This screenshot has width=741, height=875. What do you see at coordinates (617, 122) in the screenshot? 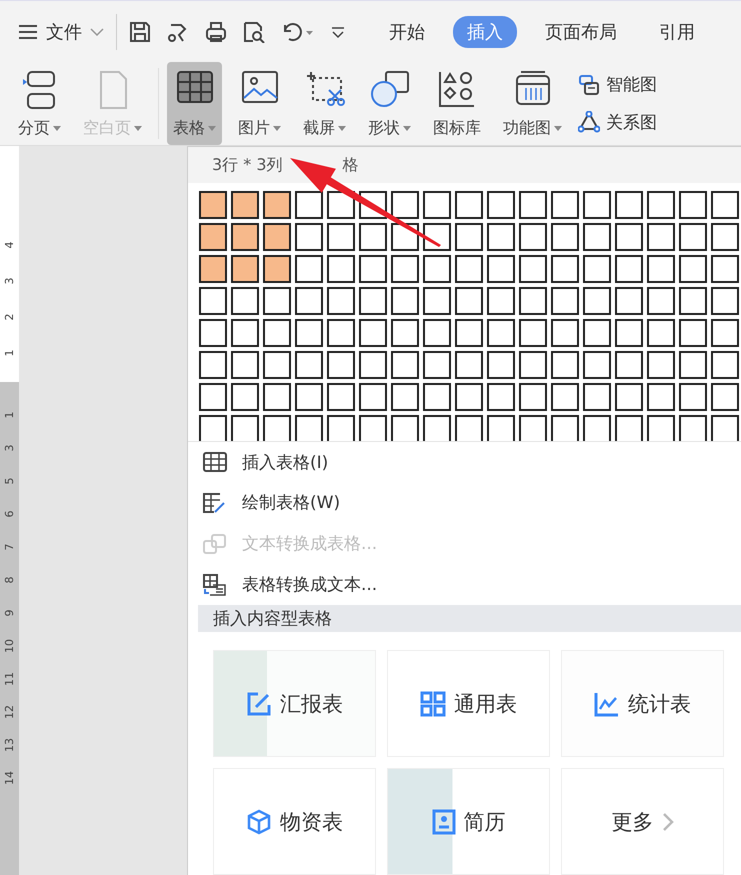
I see `relation-button: 关系图` at bounding box center [617, 122].